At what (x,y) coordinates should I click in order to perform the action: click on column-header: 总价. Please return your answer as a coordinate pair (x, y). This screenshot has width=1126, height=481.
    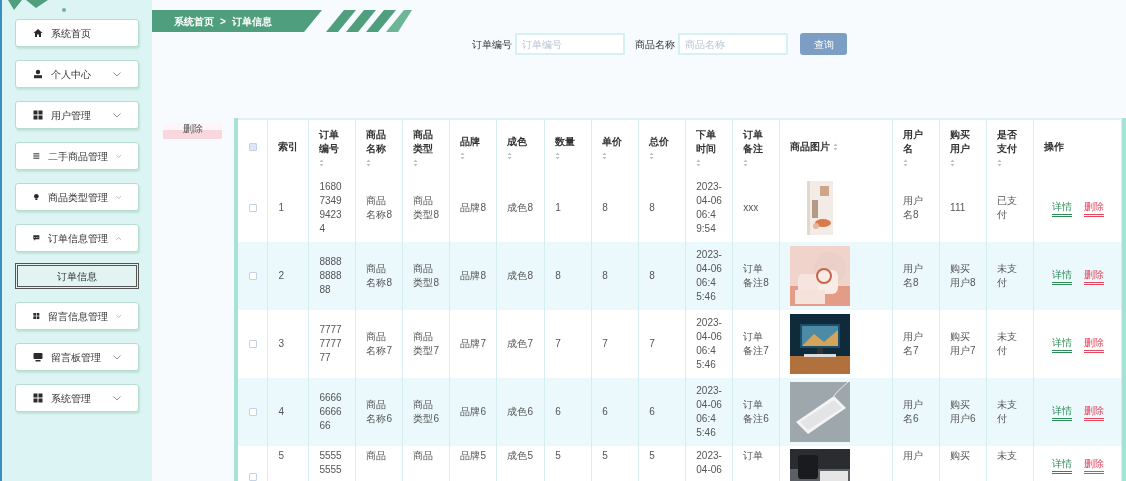
    Looking at the image, I should click on (662, 141).